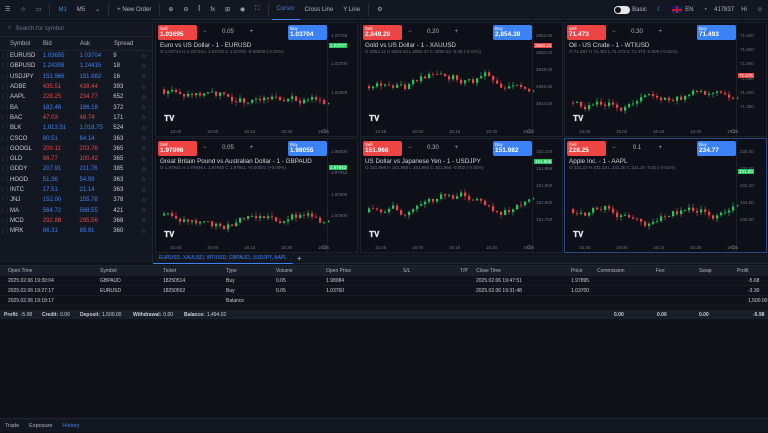  What do you see at coordinates (382, 32) in the screenshot?
I see `sell-button: Sell|BuySell2,849.29` at bounding box center [382, 32].